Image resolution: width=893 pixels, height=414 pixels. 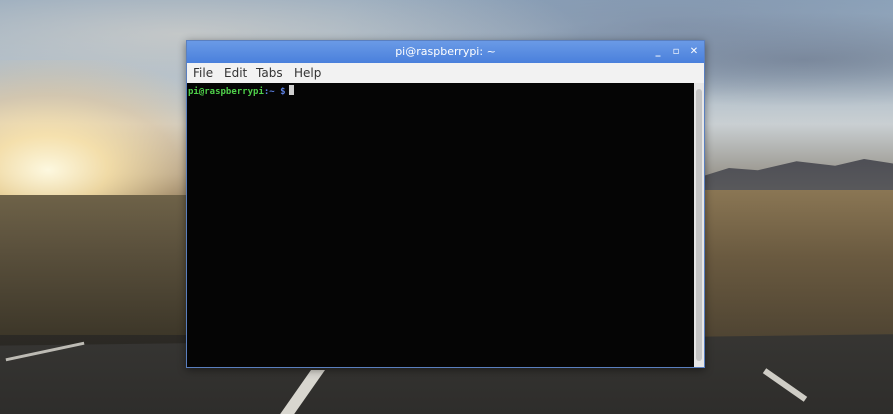 What do you see at coordinates (307, 73) in the screenshot?
I see `menu-help: Help` at bounding box center [307, 73].